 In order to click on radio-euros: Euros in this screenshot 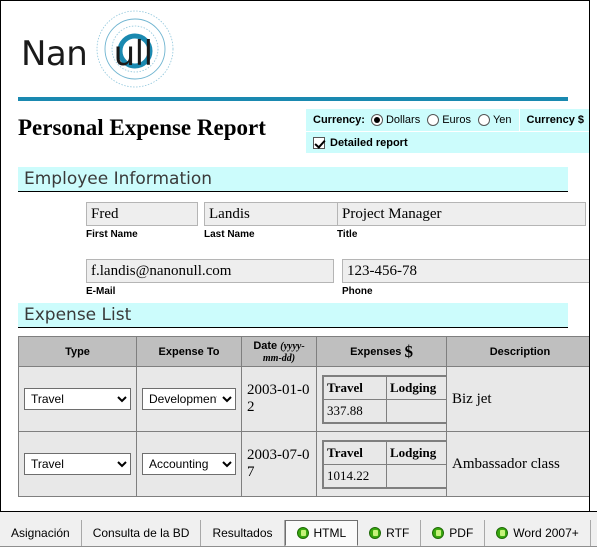, I will do `click(449, 120)`.